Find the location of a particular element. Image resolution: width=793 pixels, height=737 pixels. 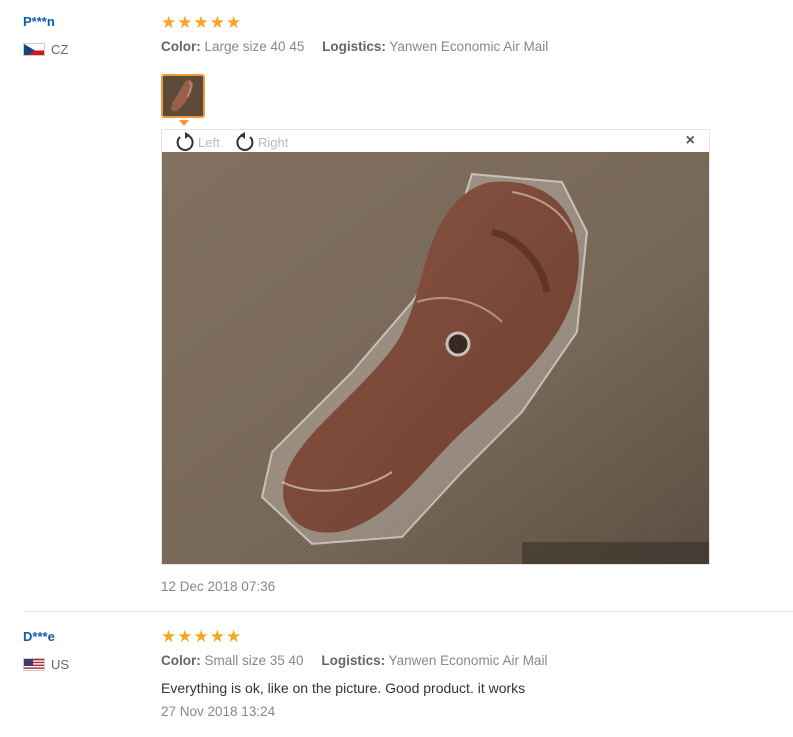

thumbnail-caret-icon is located at coordinates (184, 123).